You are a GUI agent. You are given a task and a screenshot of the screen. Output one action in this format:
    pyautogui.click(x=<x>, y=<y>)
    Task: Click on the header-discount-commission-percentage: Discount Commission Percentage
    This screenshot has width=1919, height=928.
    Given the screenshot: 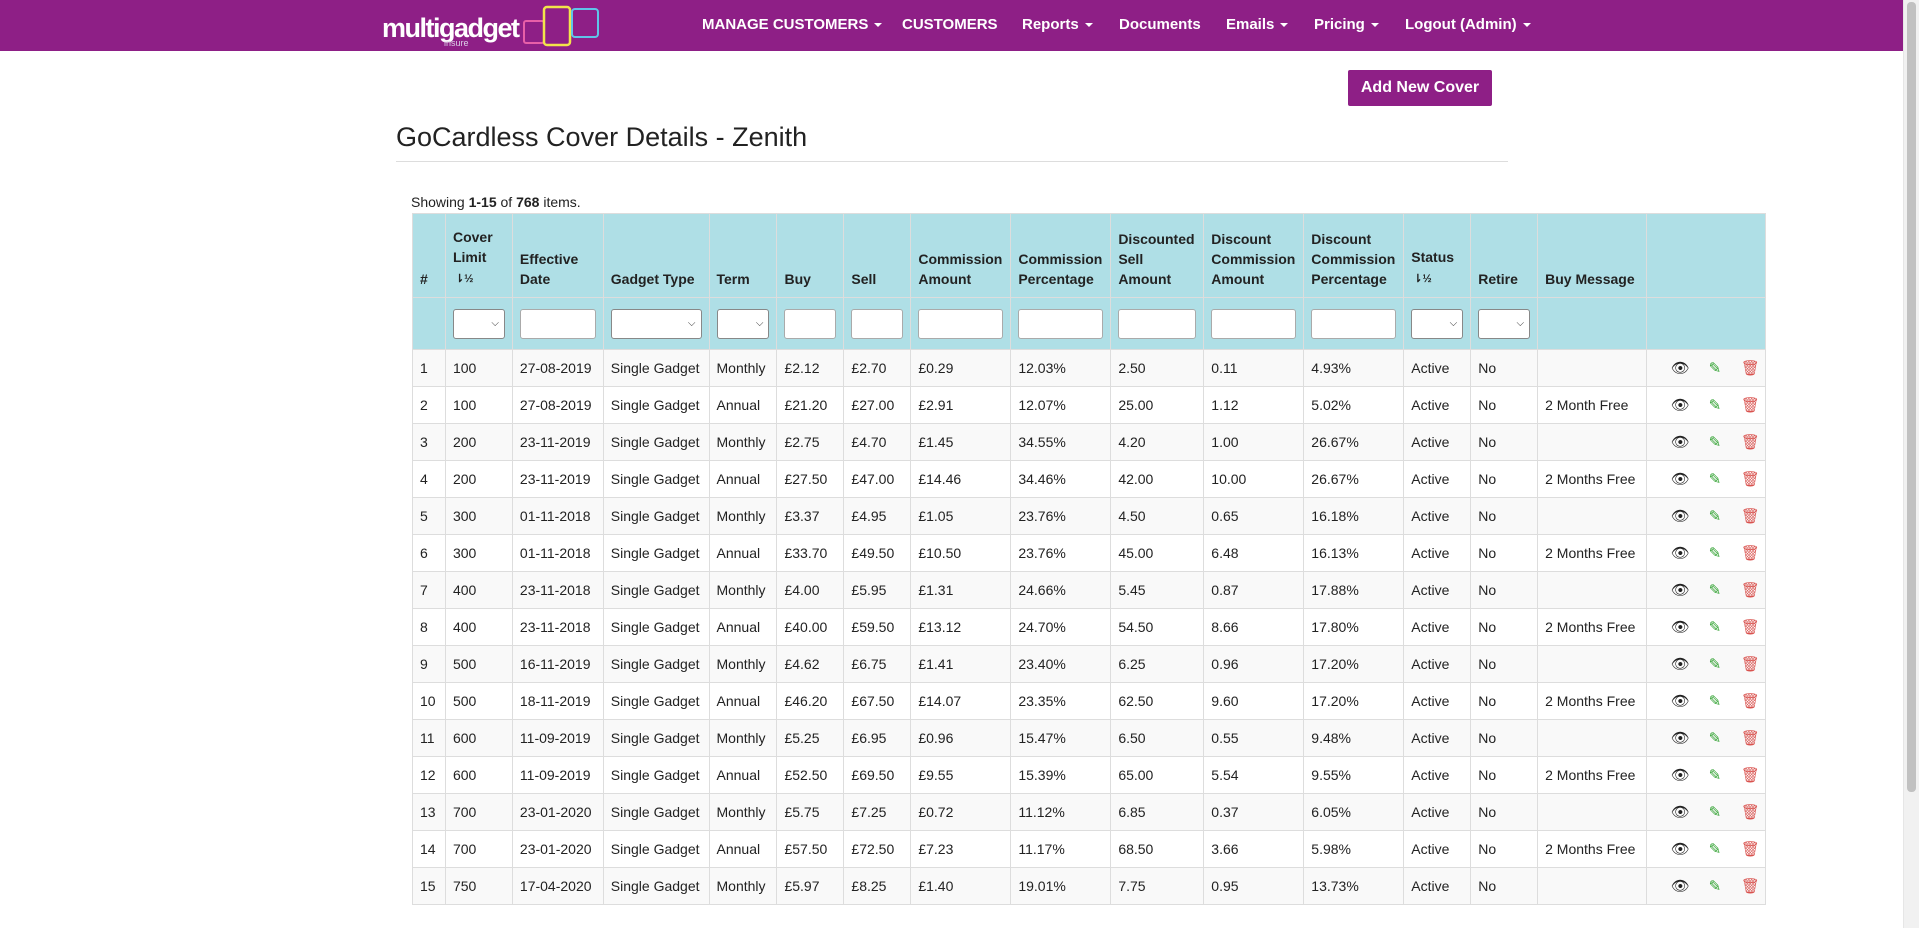 What is the action you would take?
    pyautogui.click(x=1354, y=255)
    